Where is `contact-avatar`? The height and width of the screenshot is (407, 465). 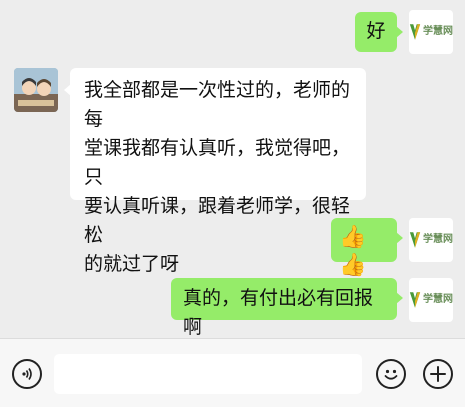
contact-avatar is located at coordinates (36, 90).